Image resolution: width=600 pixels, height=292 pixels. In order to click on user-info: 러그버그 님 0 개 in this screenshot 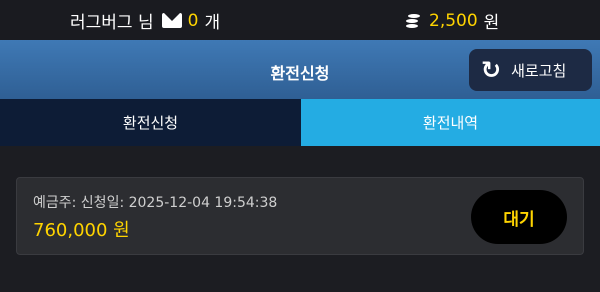, I will do `click(145, 21)`.